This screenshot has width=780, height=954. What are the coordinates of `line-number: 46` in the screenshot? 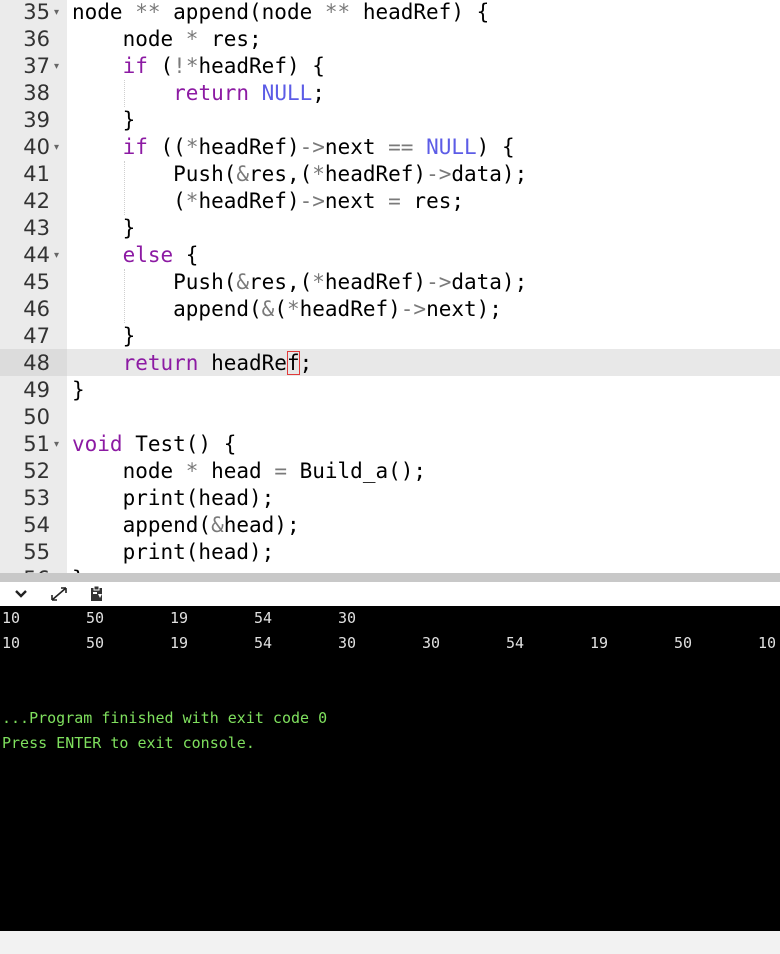 It's located at (36, 309).